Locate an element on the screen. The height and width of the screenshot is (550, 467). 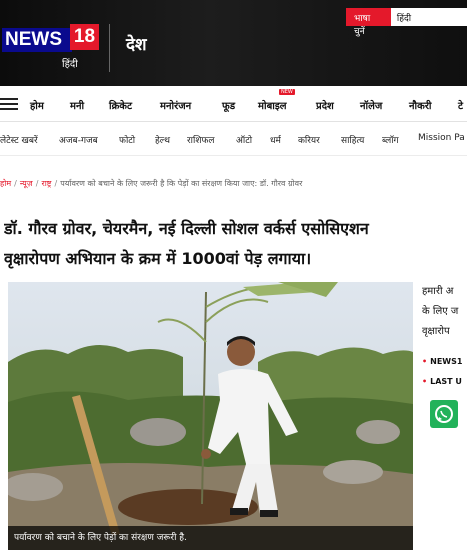
nav-item-knowledge: नॉलेज is located at coordinates (371, 105).